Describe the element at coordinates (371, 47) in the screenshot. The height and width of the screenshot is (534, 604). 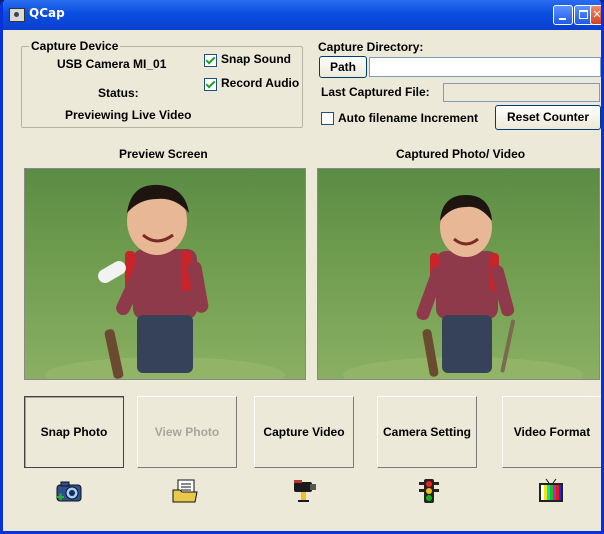
I see `capture-directory-label: Capture Directory:` at that location.